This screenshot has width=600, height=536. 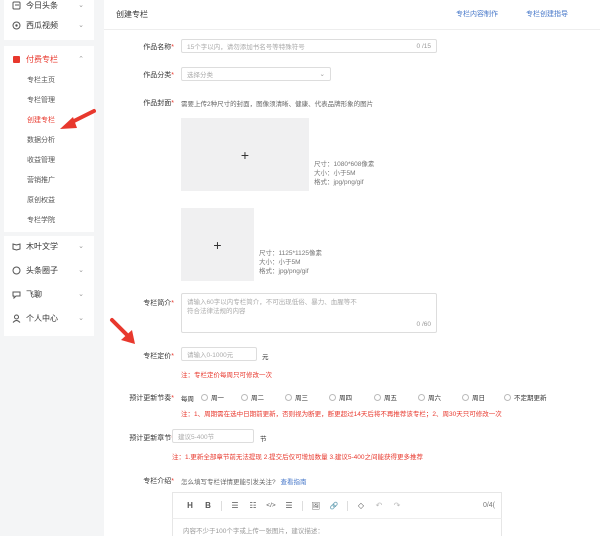 I want to click on watermelon-video-icon, so click(x=16, y=25).